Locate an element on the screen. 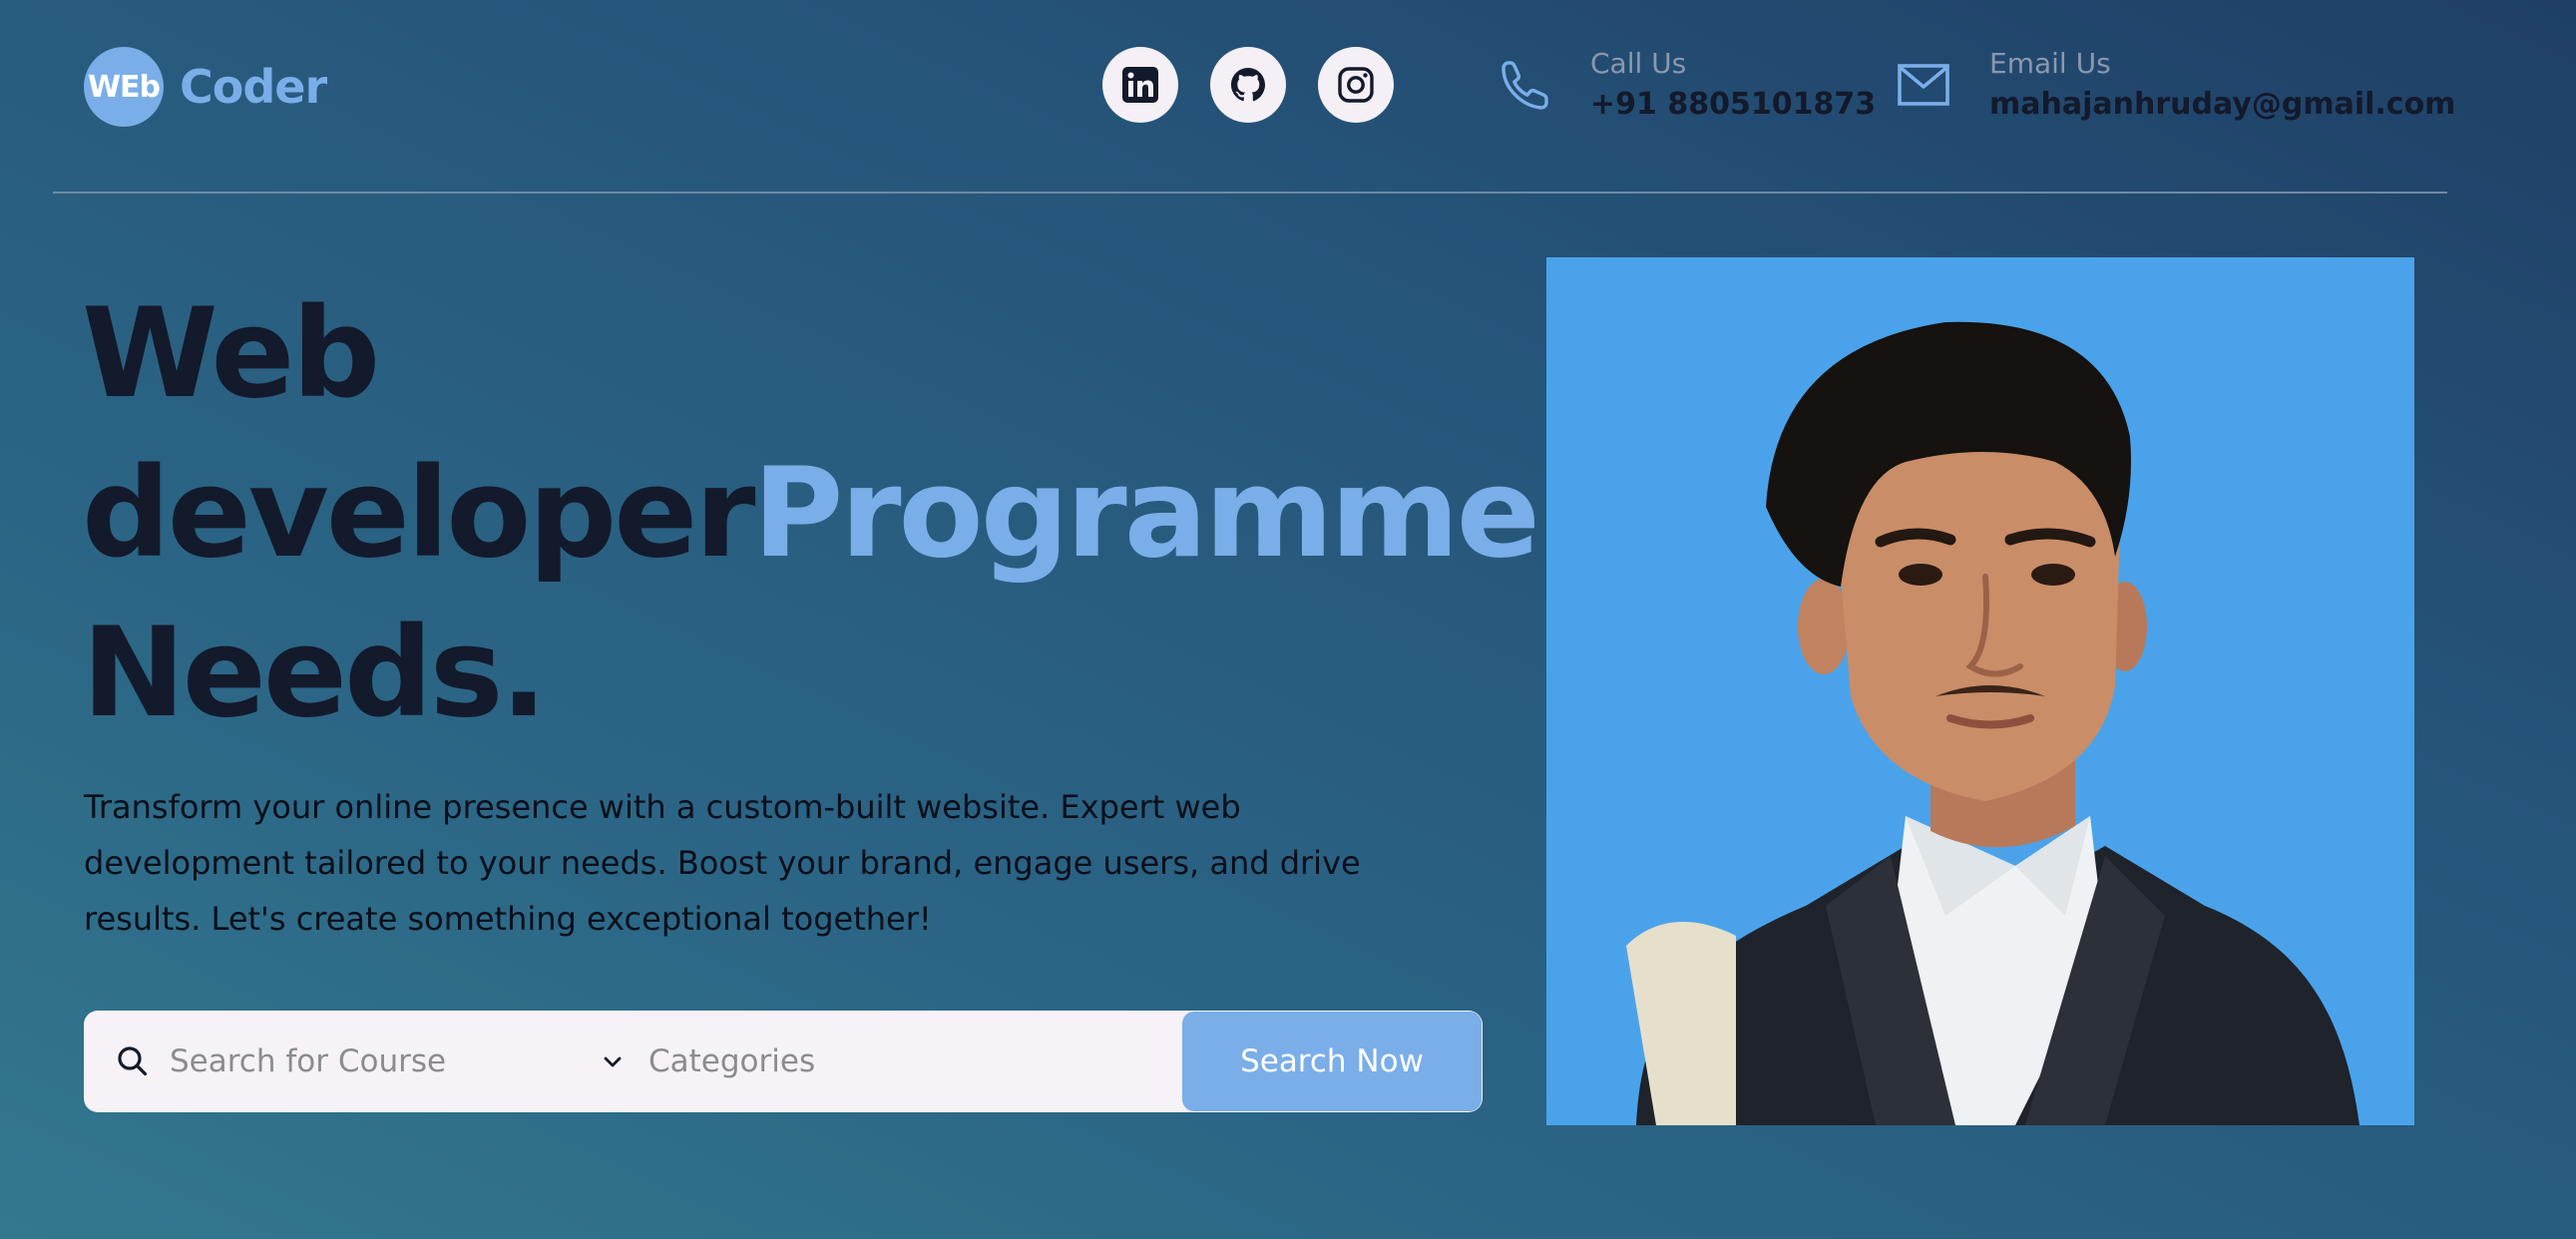  email-us-text: Email Us mahajanhruday@gmail.com is located at coordinates (2222, 86).